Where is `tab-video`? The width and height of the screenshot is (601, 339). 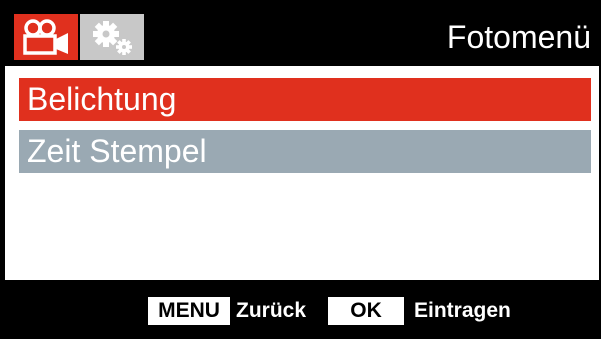
tab-video is located at coordinates (46, 37).